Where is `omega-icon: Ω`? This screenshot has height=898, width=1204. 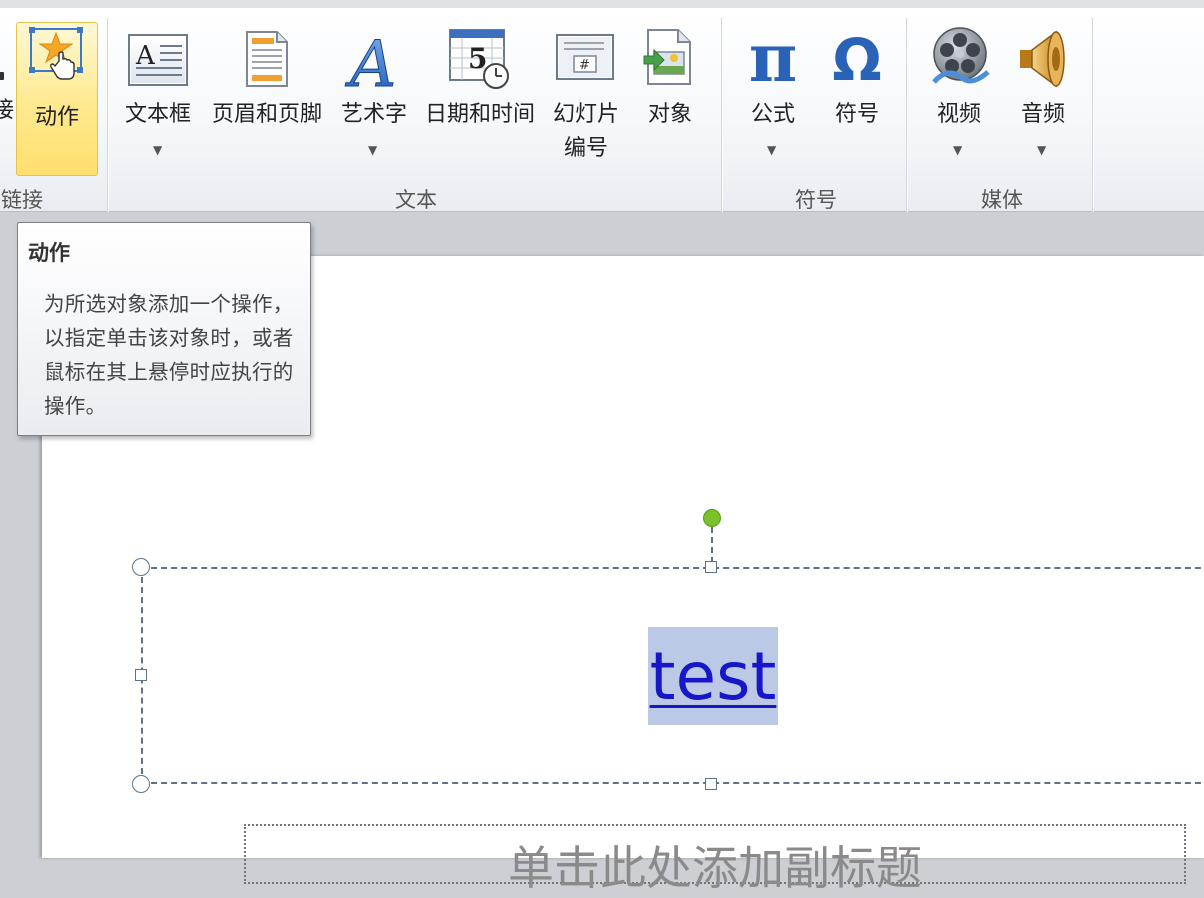 omega-icon: Ω is located at coordinates (857, 60).